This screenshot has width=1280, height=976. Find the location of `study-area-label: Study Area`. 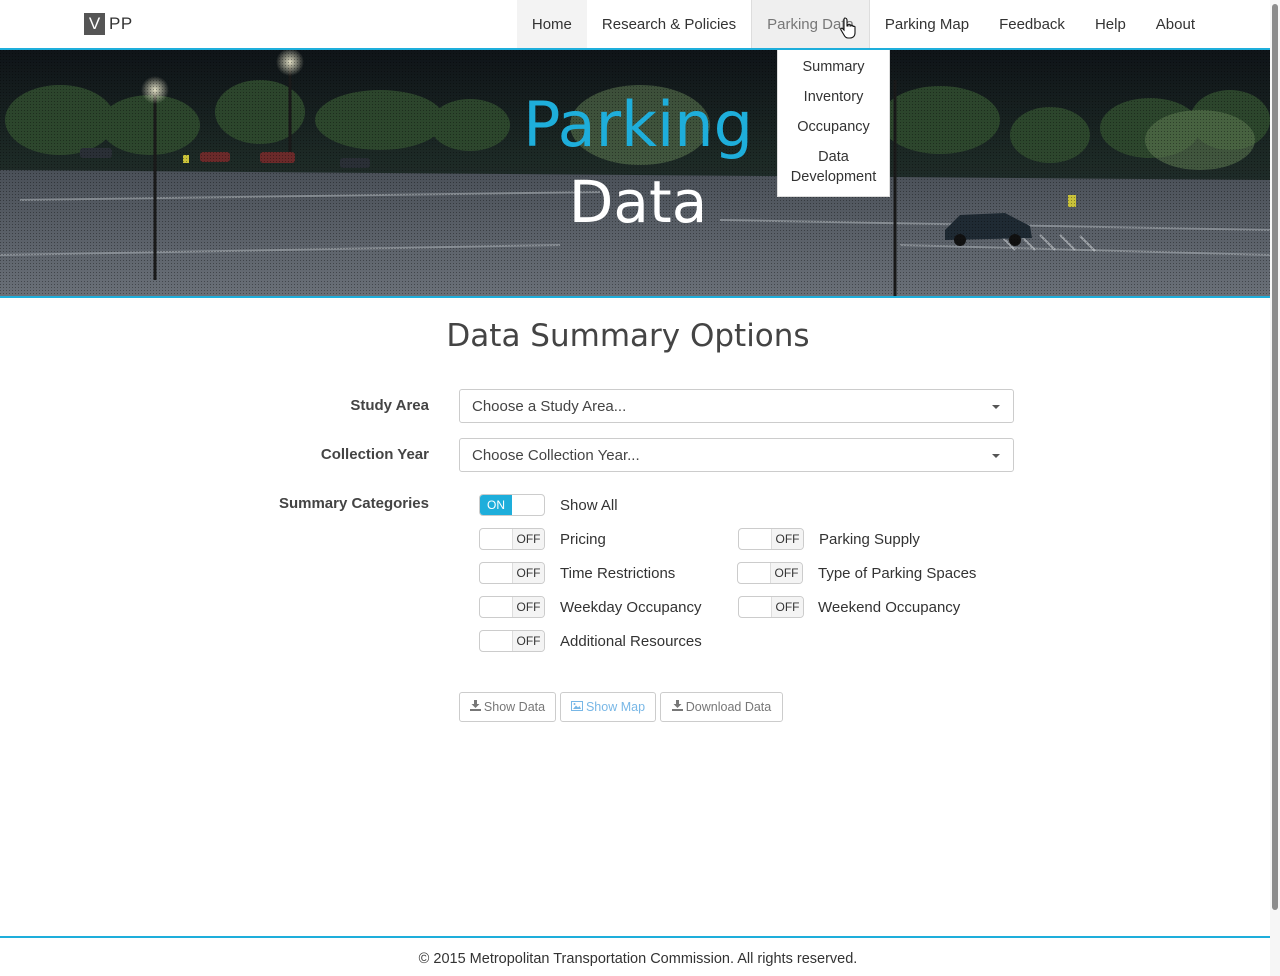

study-area-label: Study Area is located at coordinates (389, 405).